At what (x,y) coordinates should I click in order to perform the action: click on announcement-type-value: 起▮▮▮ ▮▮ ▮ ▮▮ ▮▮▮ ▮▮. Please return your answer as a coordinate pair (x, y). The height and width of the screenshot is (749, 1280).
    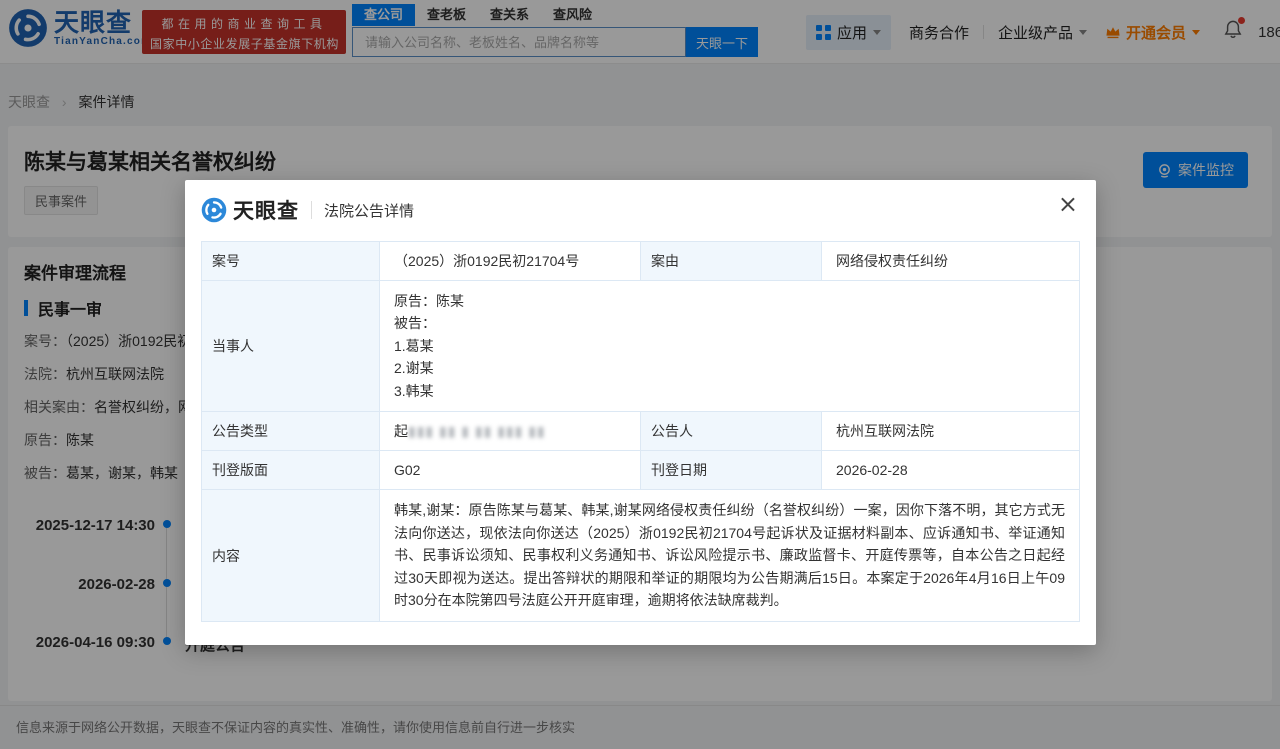
    Looking at the image, I should click on (510, 431).